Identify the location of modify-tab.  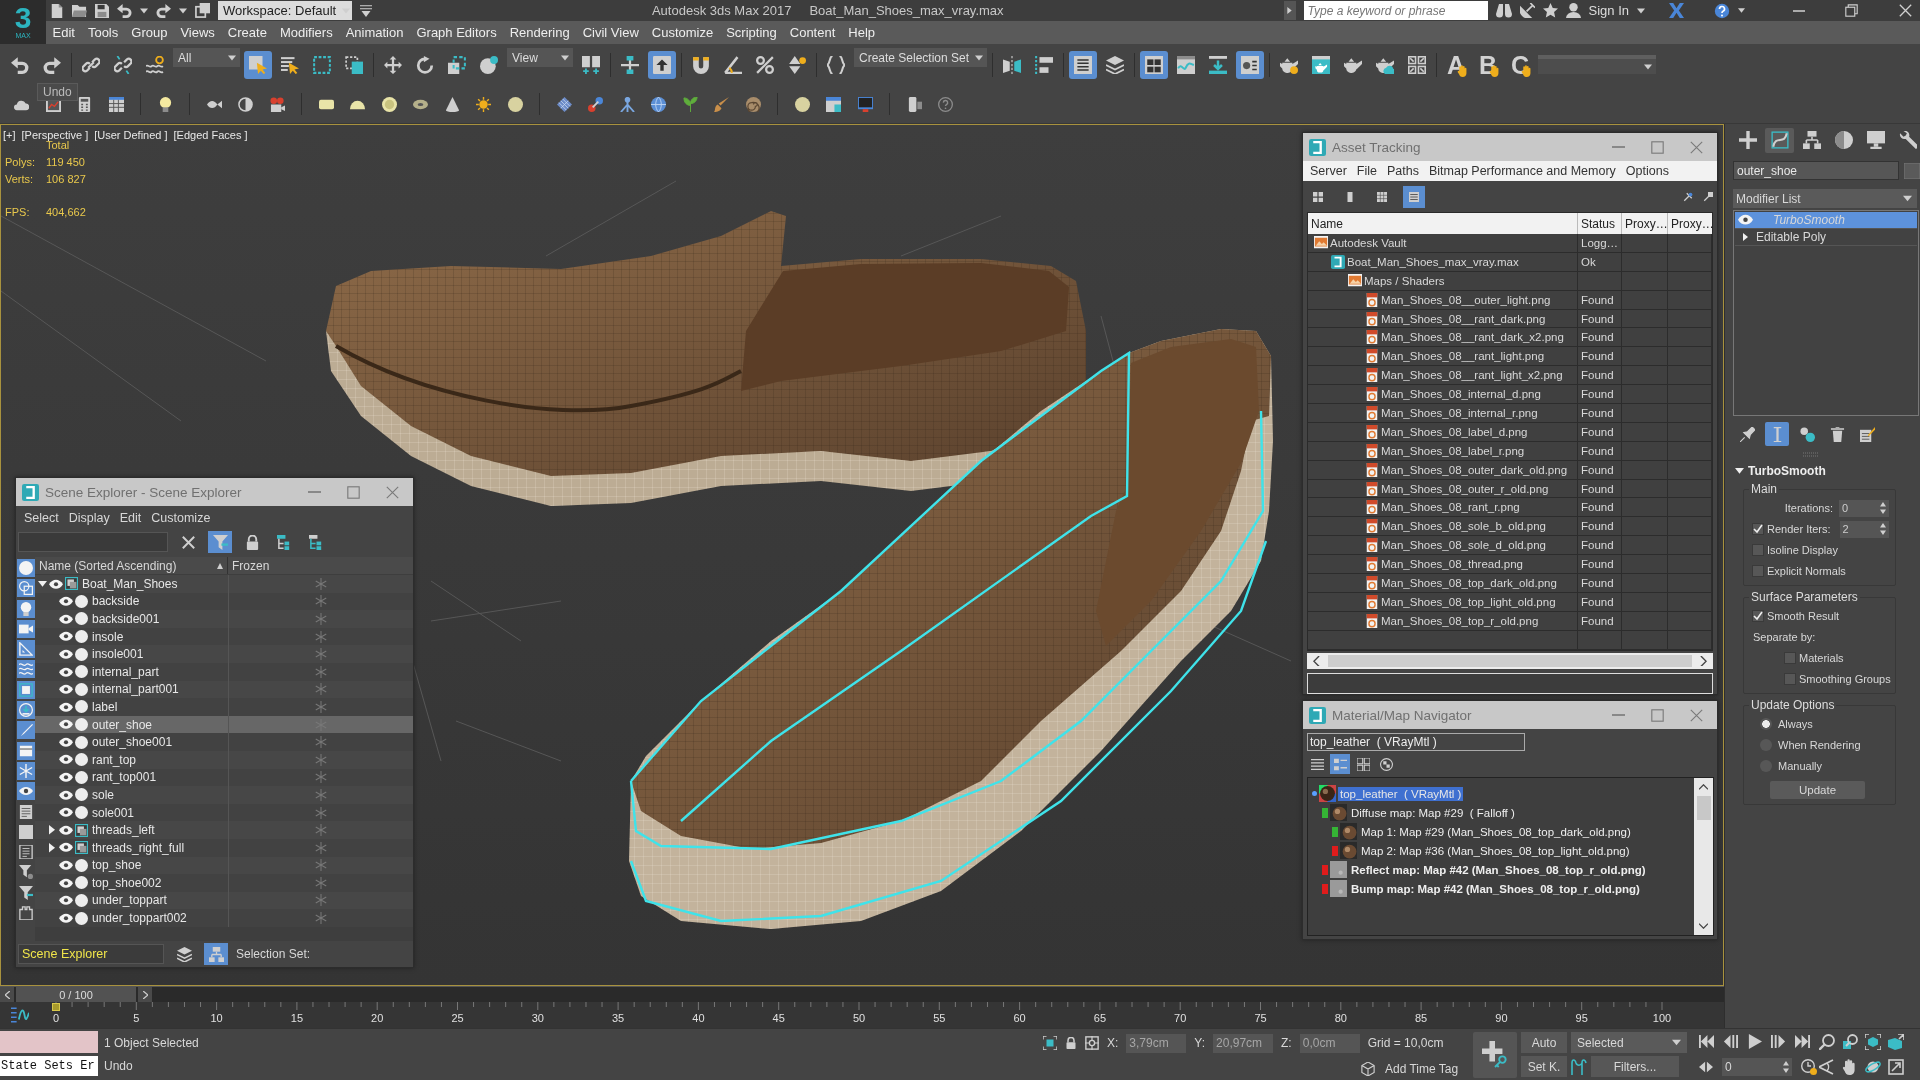
(1779, 140).